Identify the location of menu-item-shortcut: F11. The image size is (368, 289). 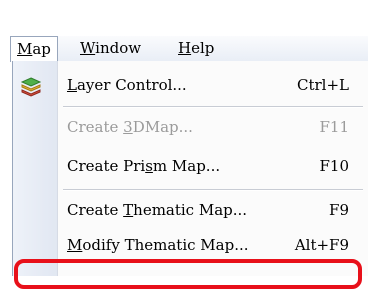
(334, 127).